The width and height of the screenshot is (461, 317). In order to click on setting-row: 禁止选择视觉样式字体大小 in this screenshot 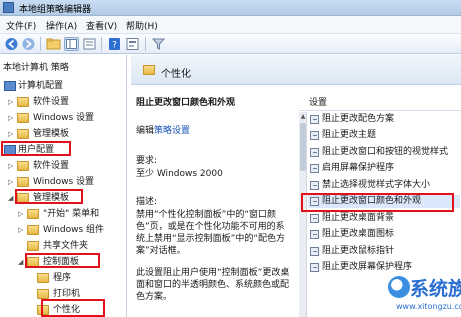, I will do `click(384, 185)`.